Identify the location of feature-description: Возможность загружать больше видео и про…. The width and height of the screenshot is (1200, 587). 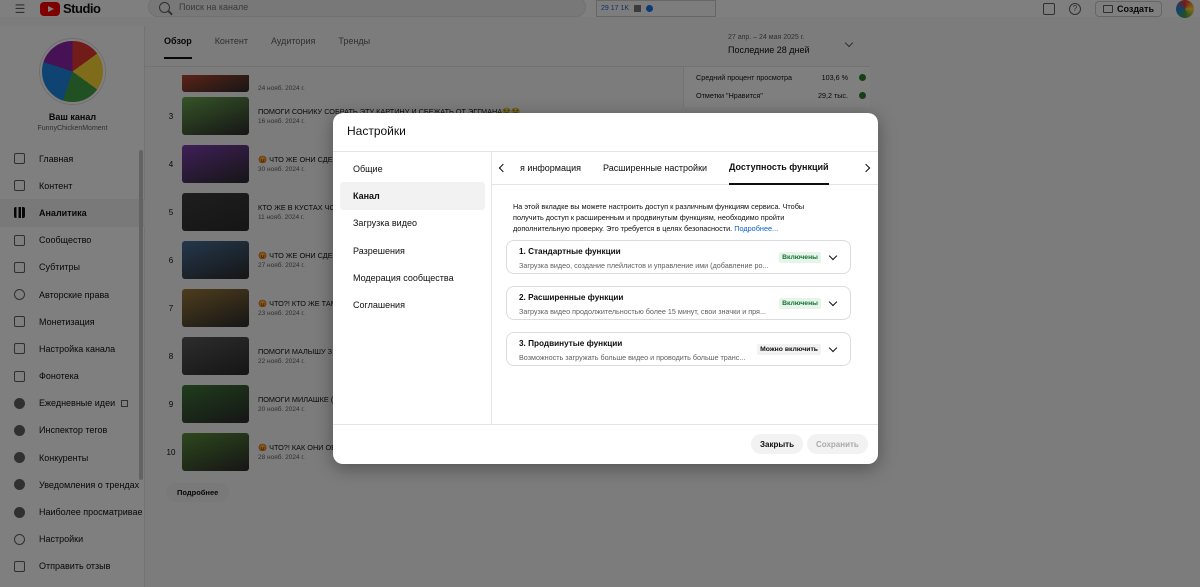
(632, 357).